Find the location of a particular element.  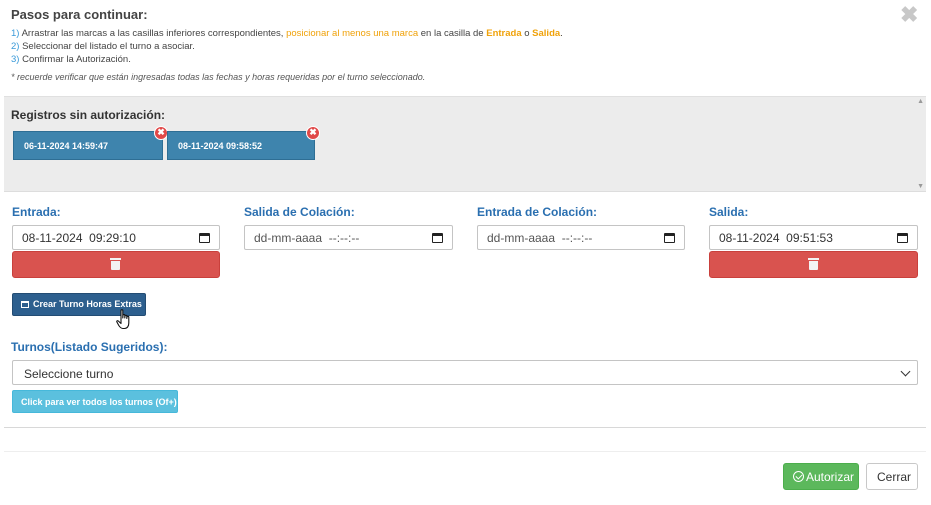

record-chip: 08-11-2024 09:58:52 ✖ is located at coordinates (243, 143).